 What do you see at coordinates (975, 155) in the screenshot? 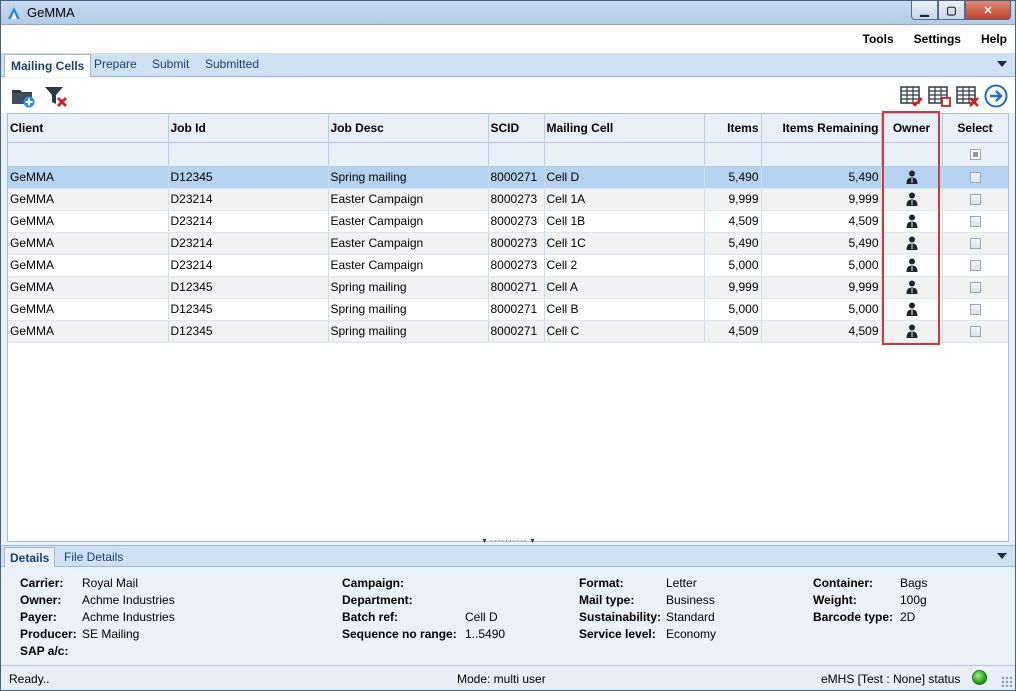
I see `select-all-checkbox` at bounding box center [975, 155].